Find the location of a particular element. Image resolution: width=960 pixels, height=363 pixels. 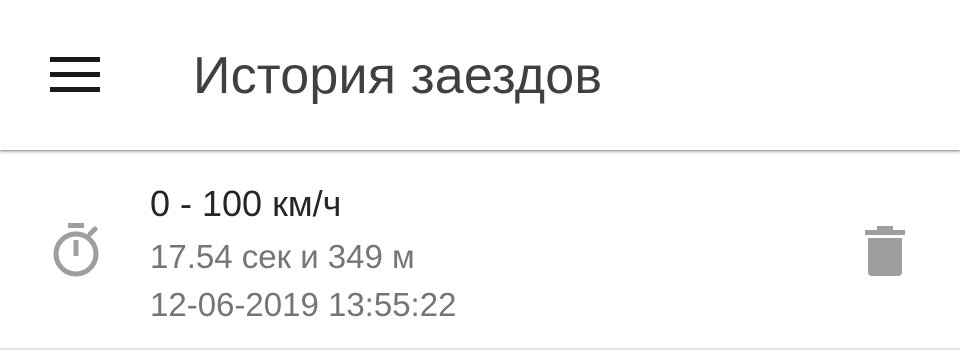

hamburger-menu-icon is located at coordinates (75, 74).